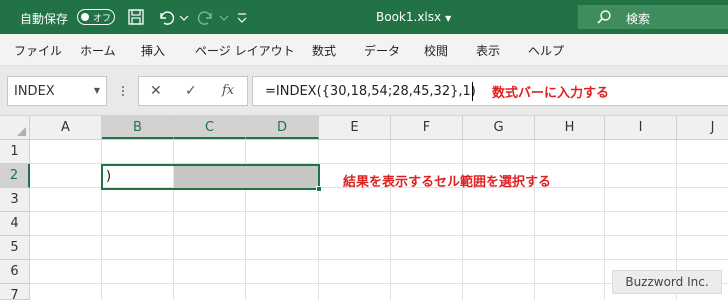 The height and width of the screenshot is (300, 728). What do you see at coordinates (153, 50) in the screenshot?
I see `tab-insert: 挿入` at bounding box center [153, 50].